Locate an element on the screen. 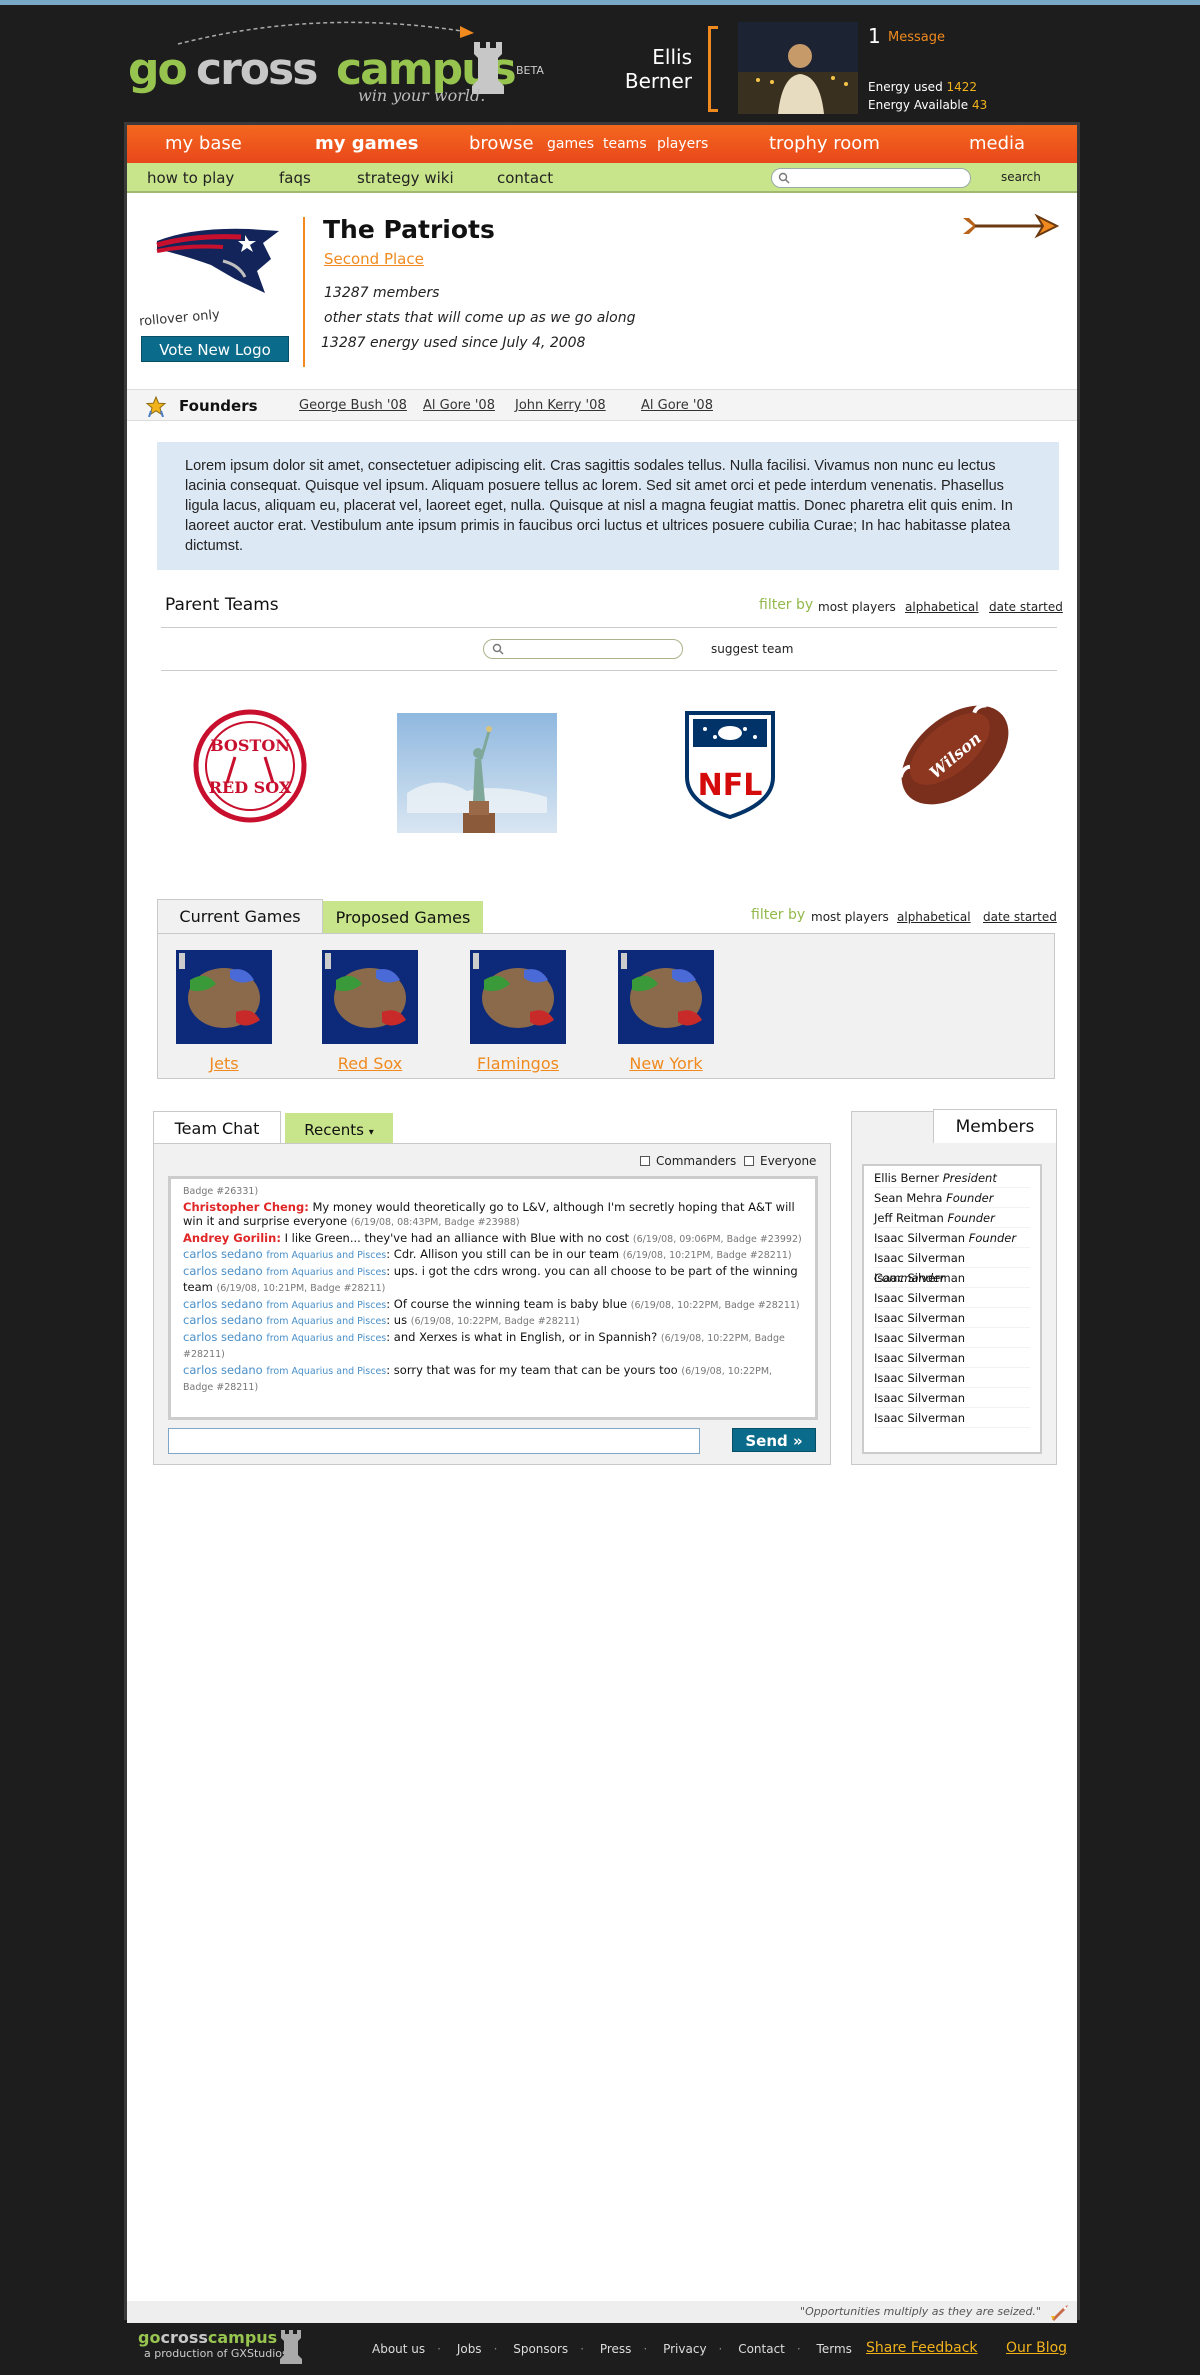 The image size is (1200, 2375). patriots-logo-icon is located at coordinates (218, 261).